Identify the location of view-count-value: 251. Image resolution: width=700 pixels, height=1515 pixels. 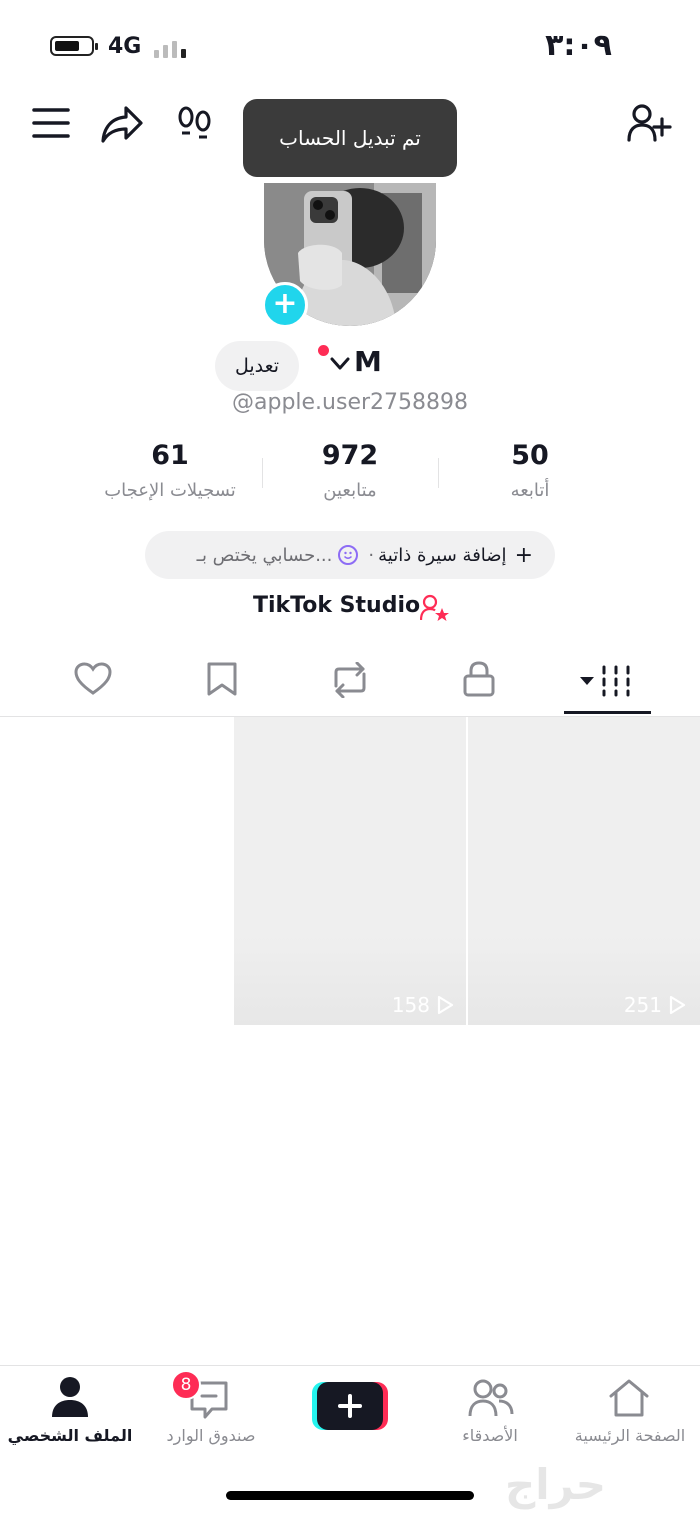
(642, 1005).